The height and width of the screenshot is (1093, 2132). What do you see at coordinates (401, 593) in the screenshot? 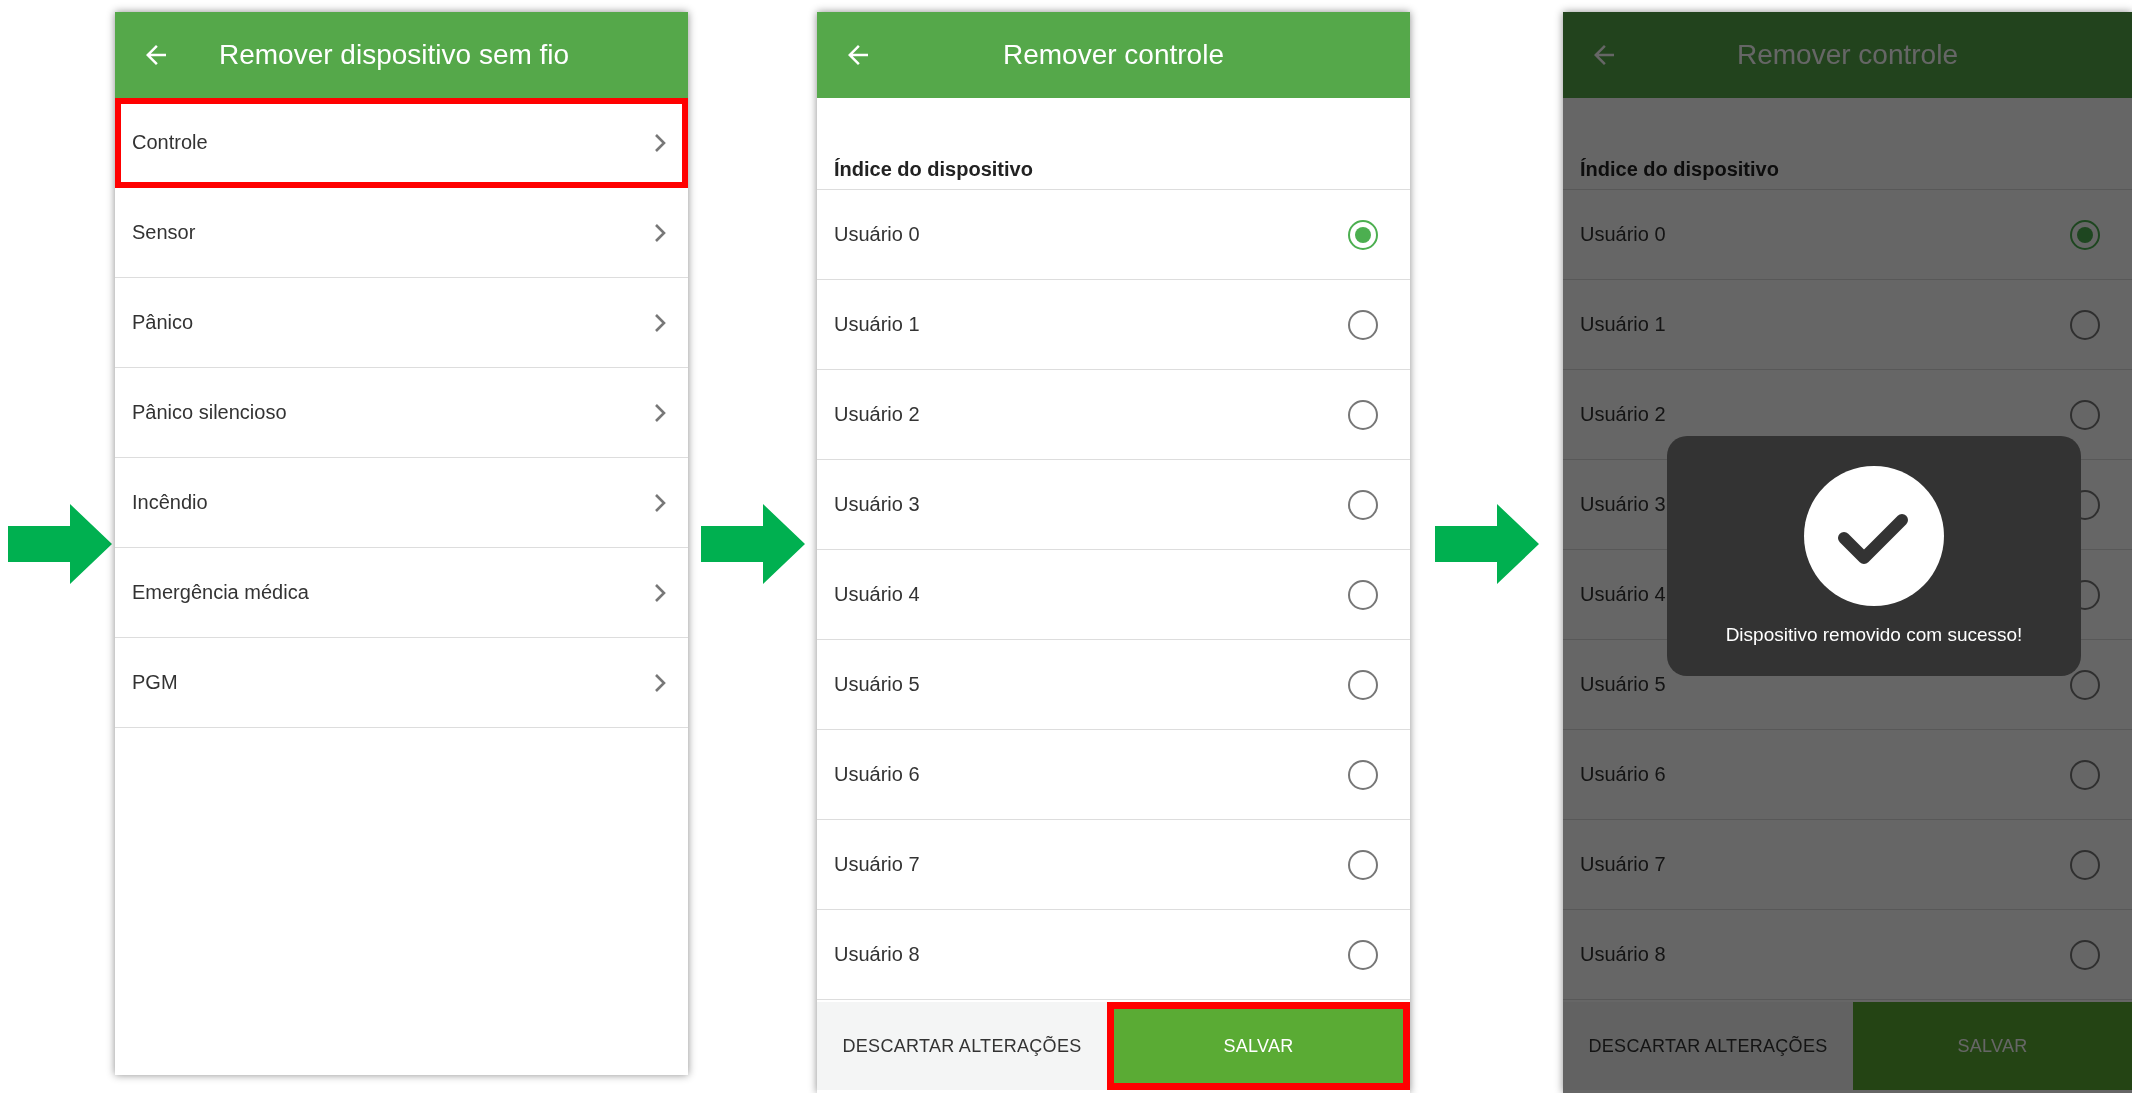
I see `menu-item: Emergência médica` at bounding box center [401, 593].